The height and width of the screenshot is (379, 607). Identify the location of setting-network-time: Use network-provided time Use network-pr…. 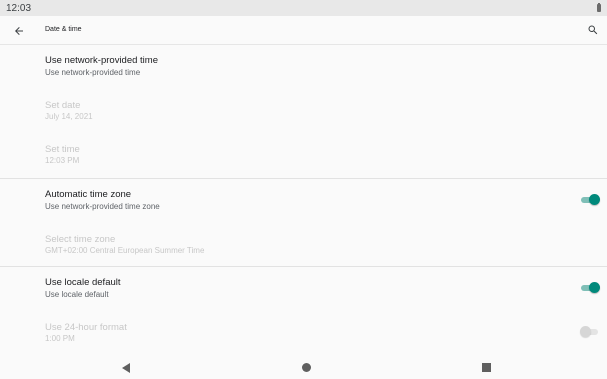
(303, 67).